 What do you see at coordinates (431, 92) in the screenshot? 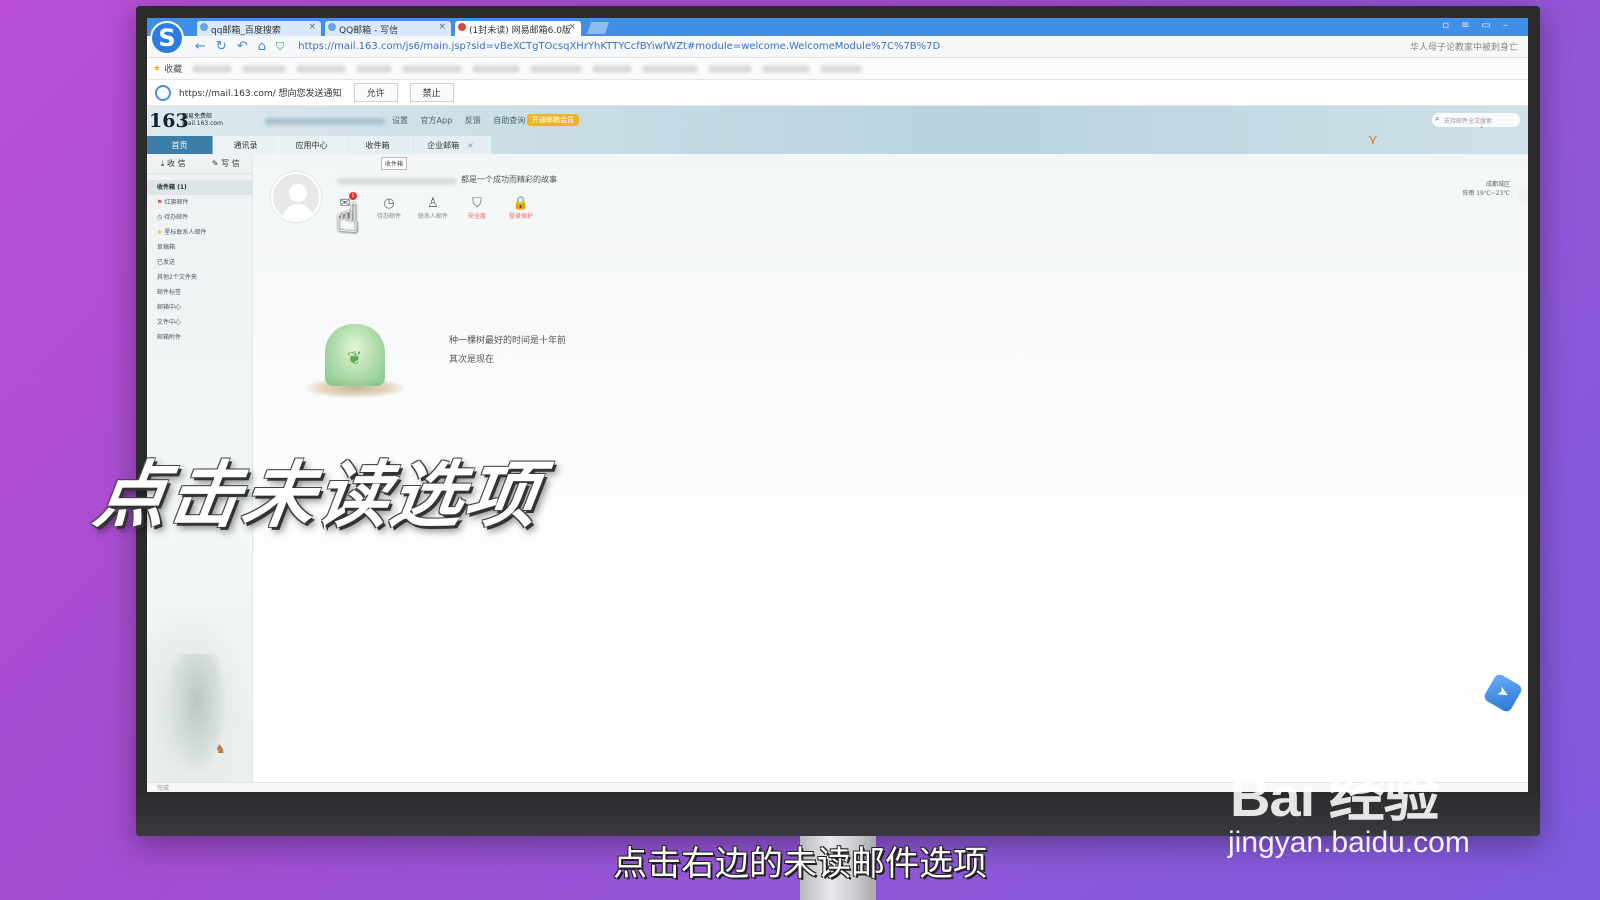
I see `deny-button: 禁止` at bounding box center [431, 92].